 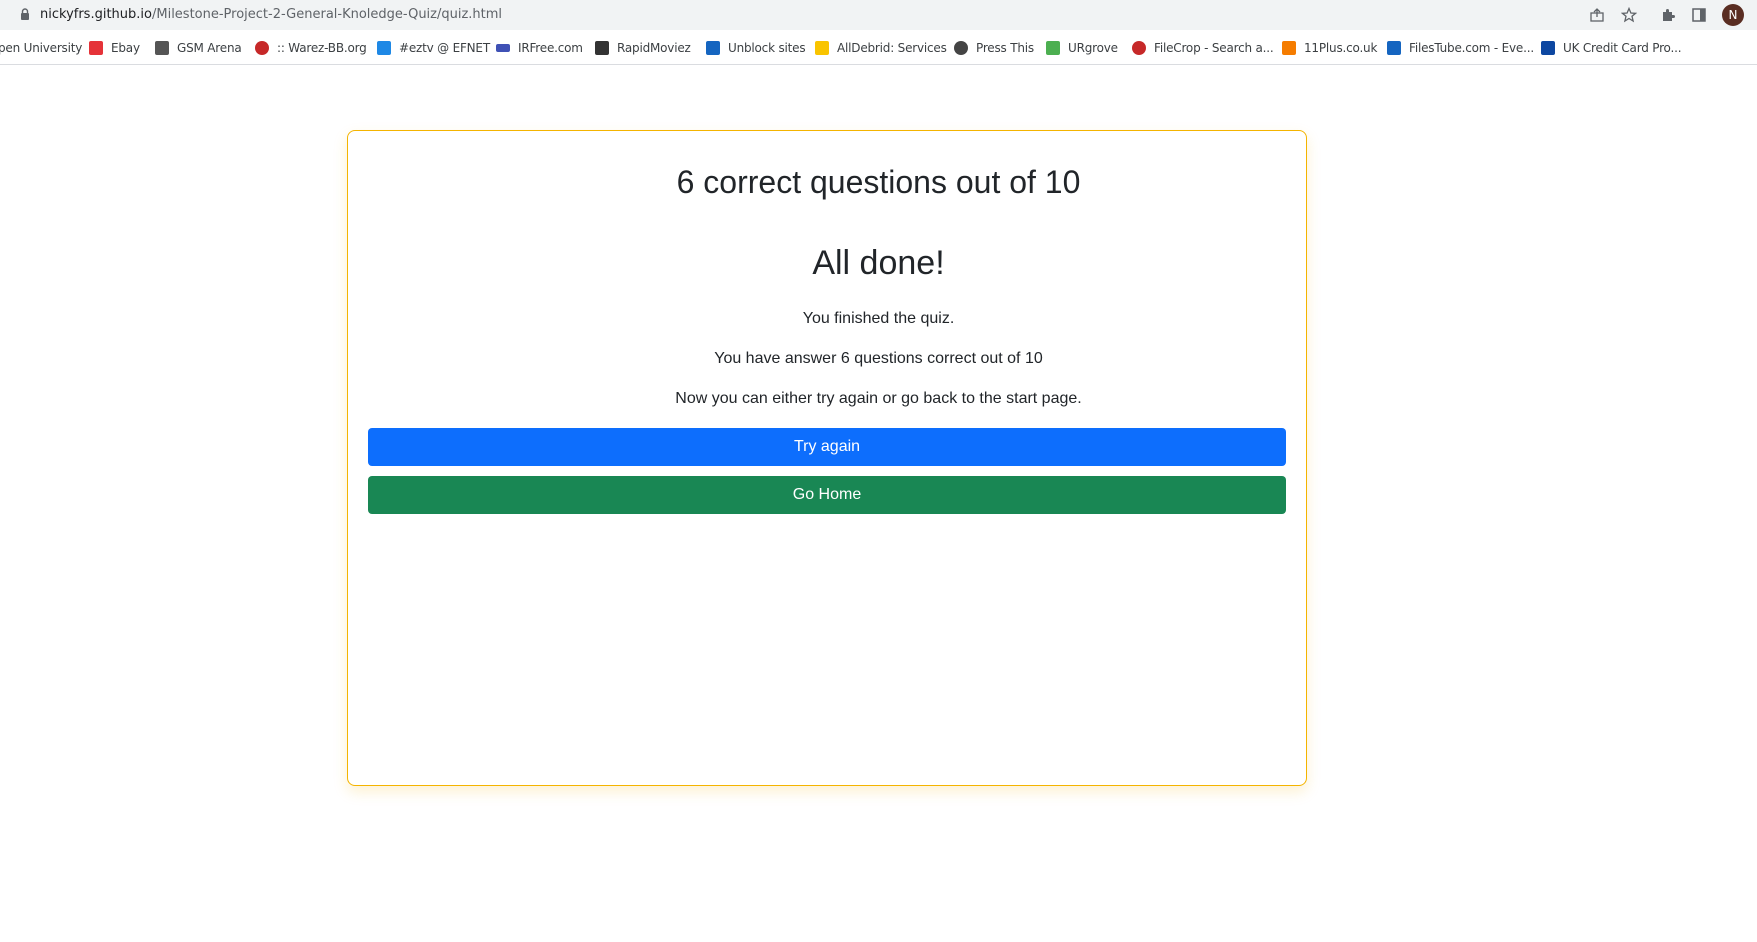 What do you see at coordinates (878, 182) in the screenshot?
I see `score-title: 6 correct questions out of 10` at bounding box center [878, 182].